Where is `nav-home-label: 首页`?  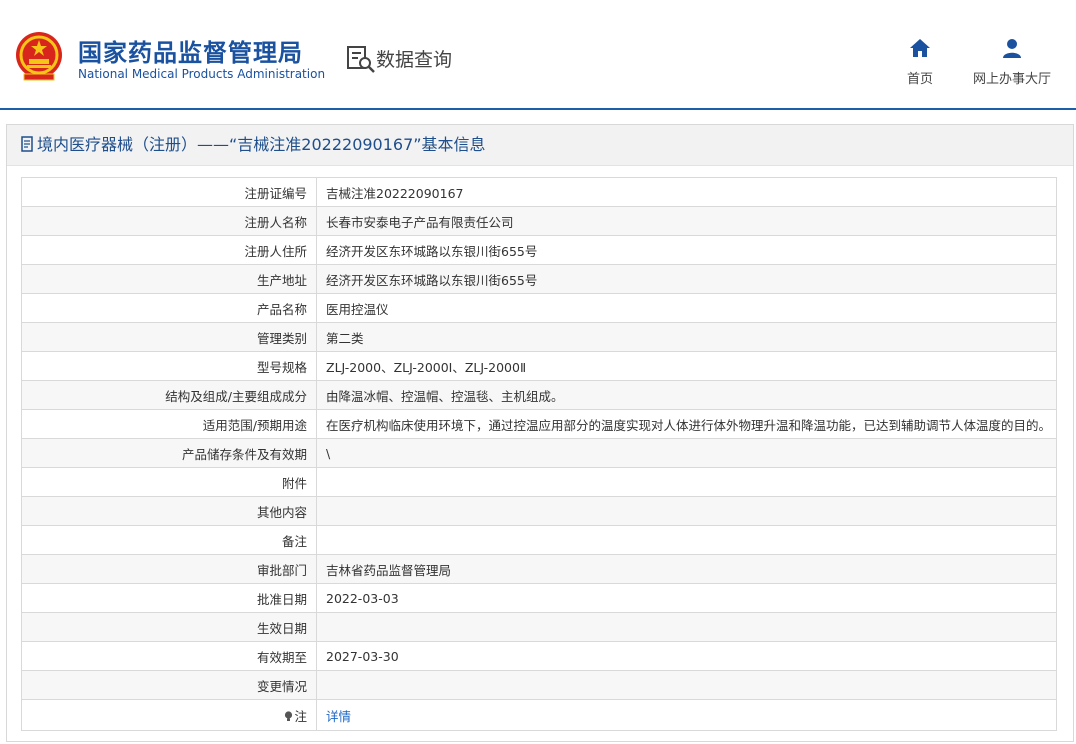
nav-home-label: 首页 is located at coordinates (919, 79).